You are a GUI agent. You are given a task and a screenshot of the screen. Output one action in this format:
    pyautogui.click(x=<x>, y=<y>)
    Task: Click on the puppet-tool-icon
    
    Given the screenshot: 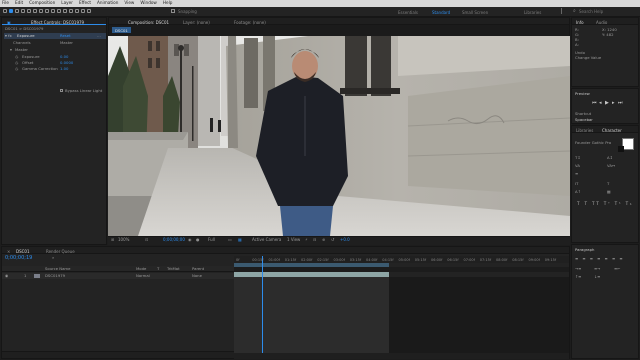 What is the action you would take?
    pyautogui.click(x=89, y=11)
    